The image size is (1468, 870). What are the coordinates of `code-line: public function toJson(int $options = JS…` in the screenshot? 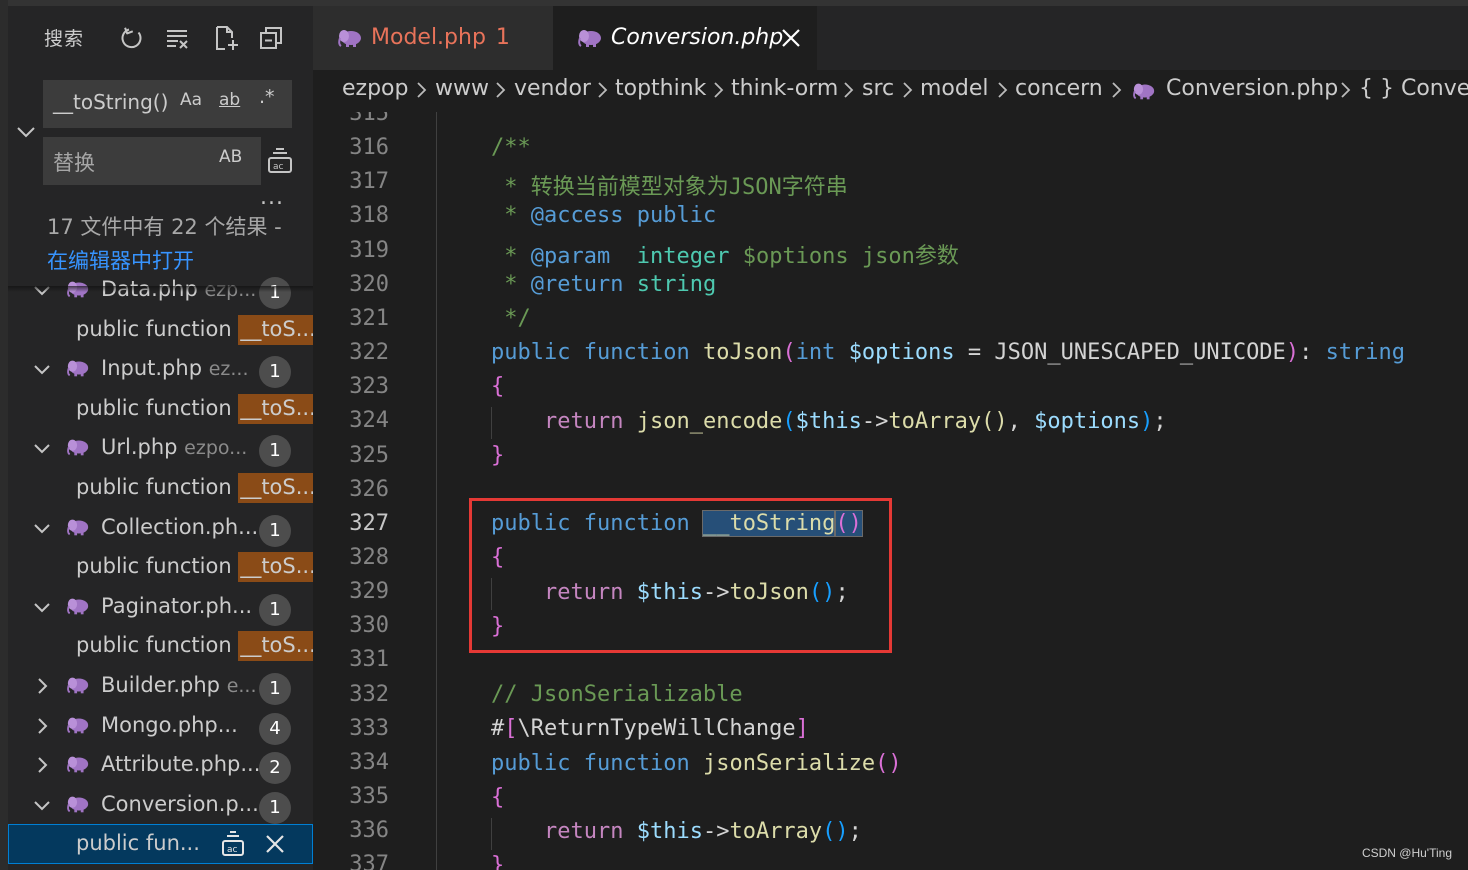 It's located at (948, 352).